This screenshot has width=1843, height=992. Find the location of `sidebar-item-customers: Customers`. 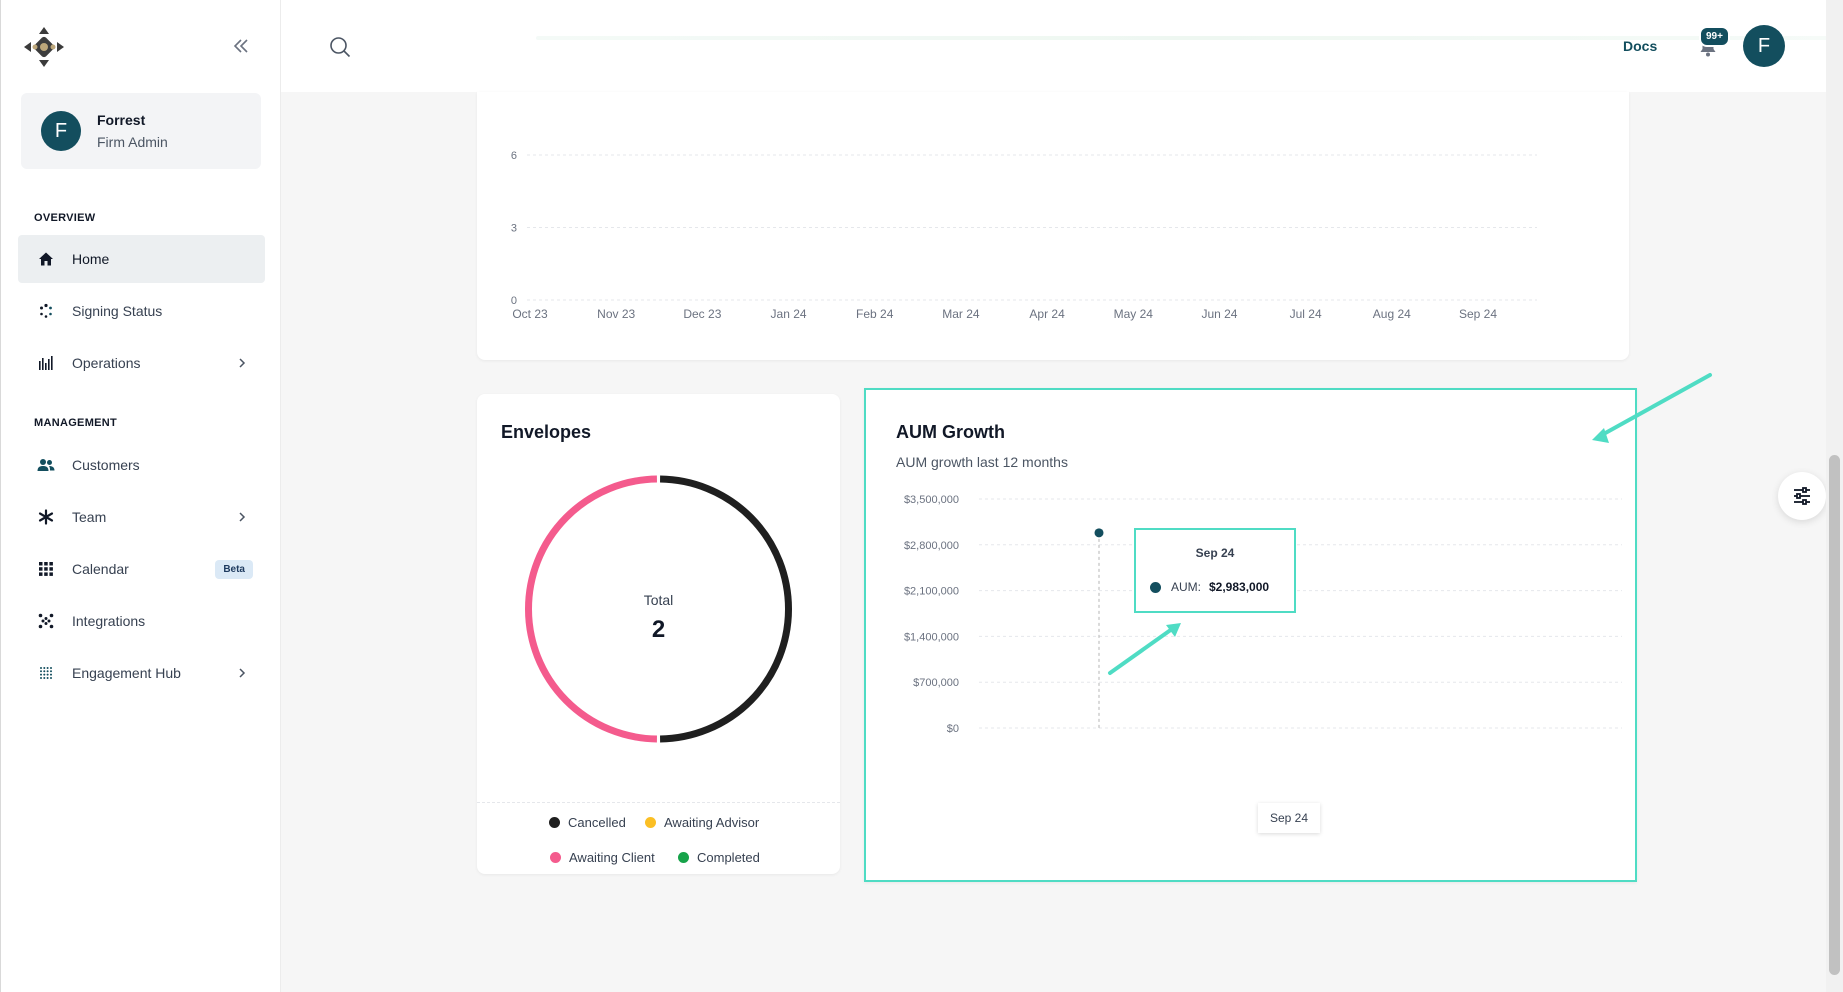

sidebar-item-customers: Customers is located at coordinates (141, 465).